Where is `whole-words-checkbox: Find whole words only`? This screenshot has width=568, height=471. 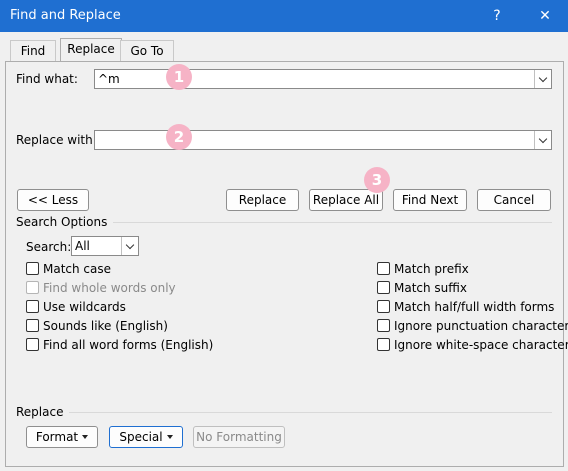 whole-words-checkbox: Find whole words only is located at coordinates (101, 288).